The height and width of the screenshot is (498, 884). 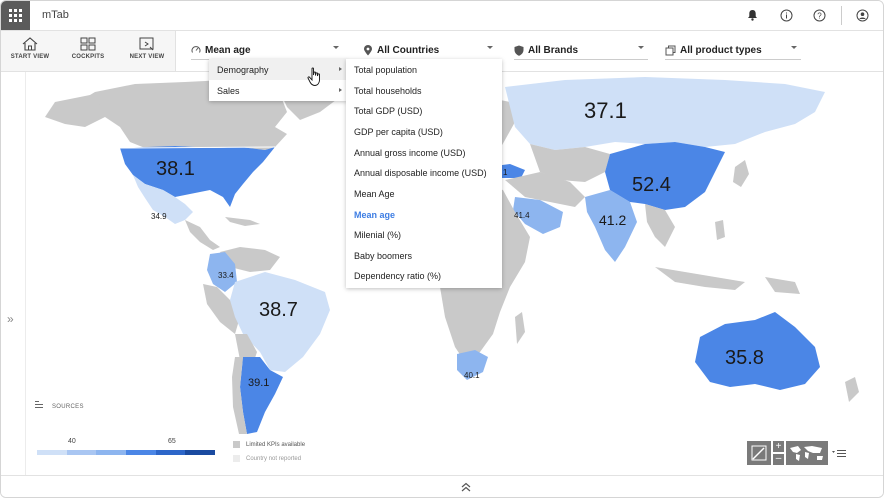 What do you see at coordinates (377, 235) in the screenshot?
I see `metric-menu-item: Milenial (%)` at bounding box center [377, 235].